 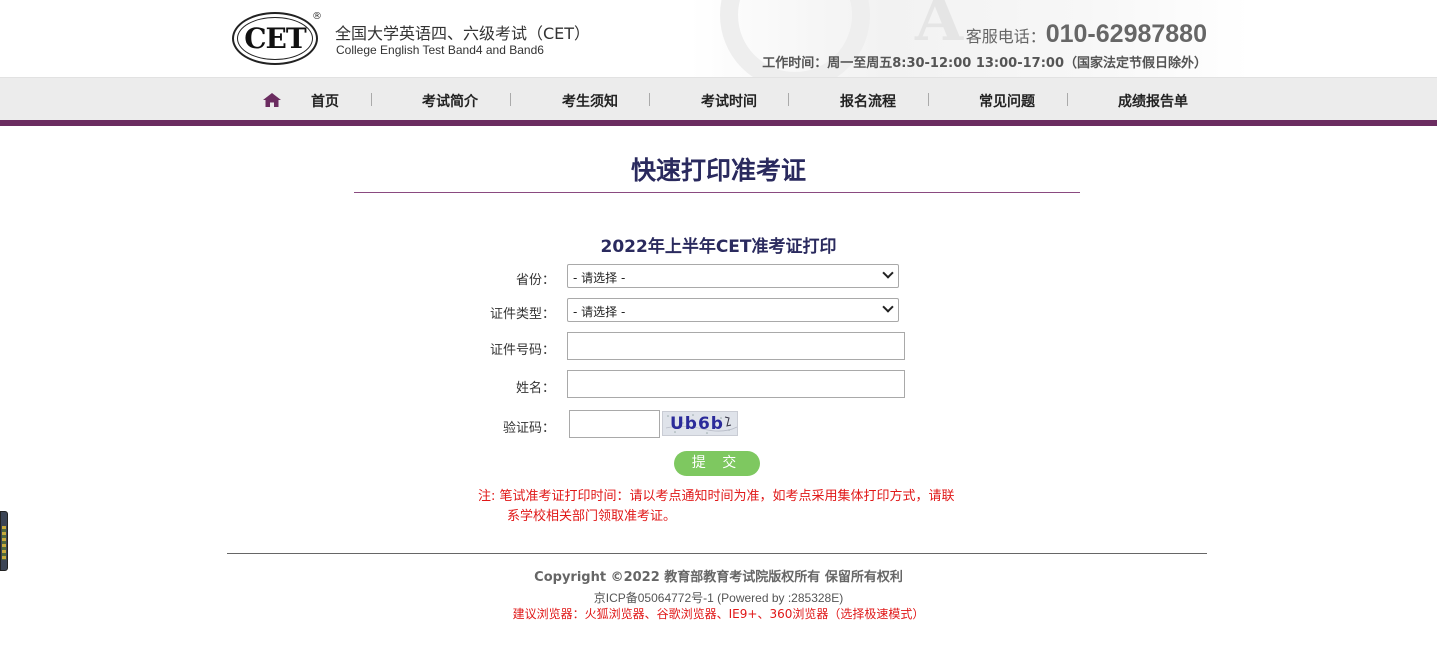 I want to click on note-line-2: 系学校相关部门领取准考证。, so click(x=592, y=516).